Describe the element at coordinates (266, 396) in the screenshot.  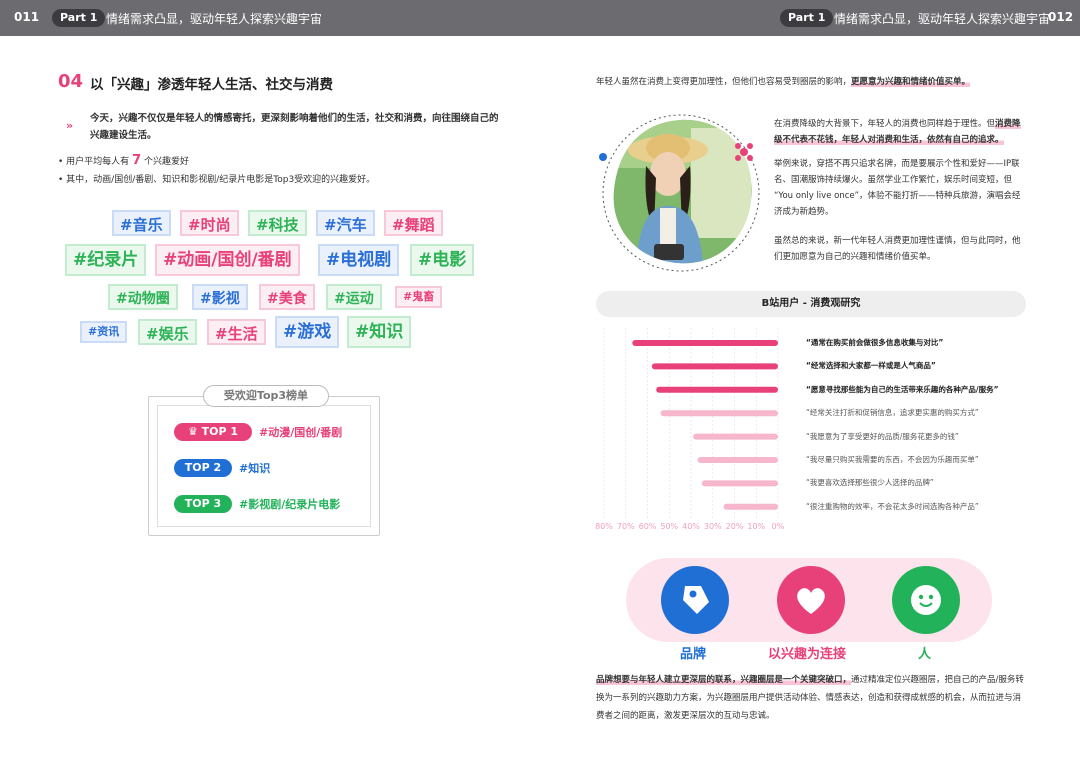
I see `top3-title: 受欢迎Top3榜单` at that location.